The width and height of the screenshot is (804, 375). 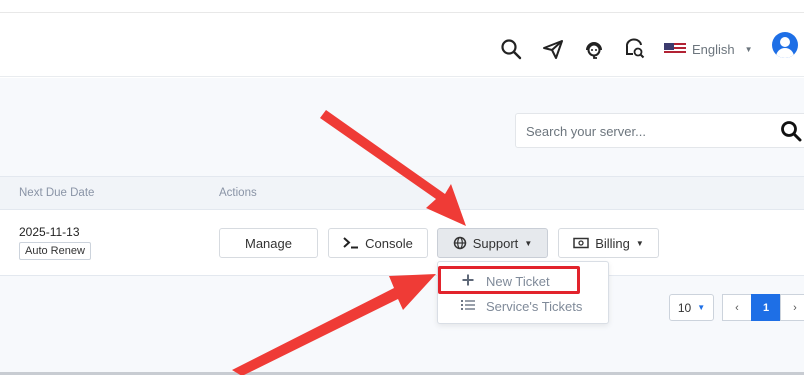 What do you see at coordinates (684, 307) in the screenshot?
I see `per-page-value: 10` at bounding box center [684, 307].